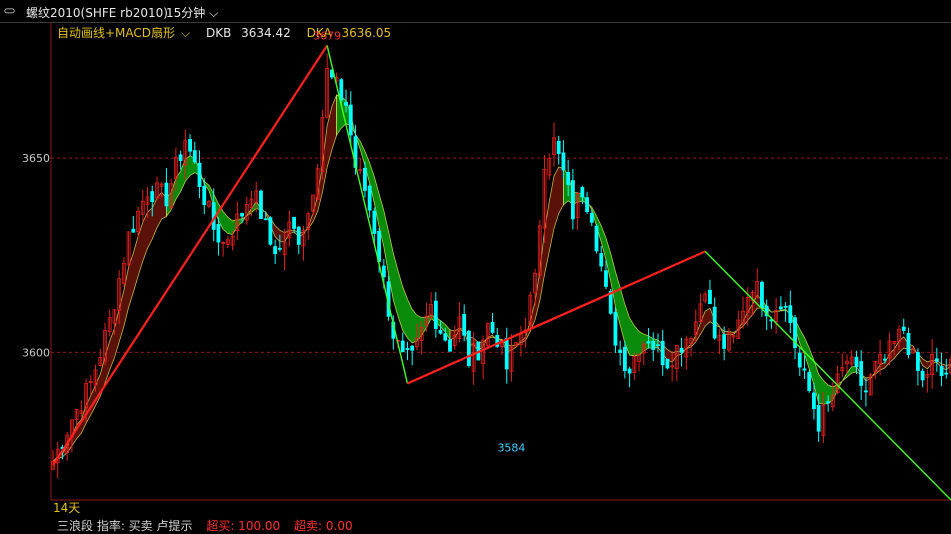  I want to click on y-tick-3600: 3600, so click(36, 352).